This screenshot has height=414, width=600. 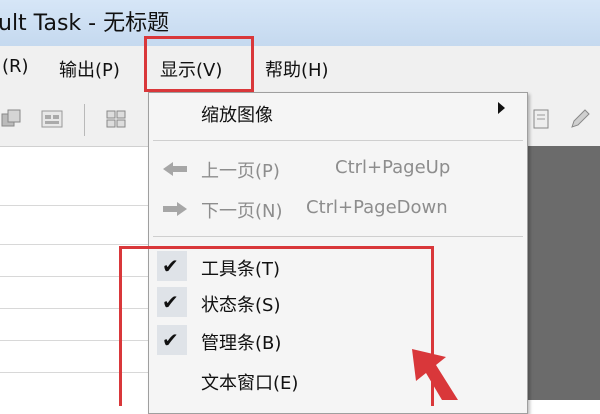 What do you see at coordinates (300, 23) in the screenshot?
I see `title-bar: ult Task - 无标题` at bounding box center [300, 23].